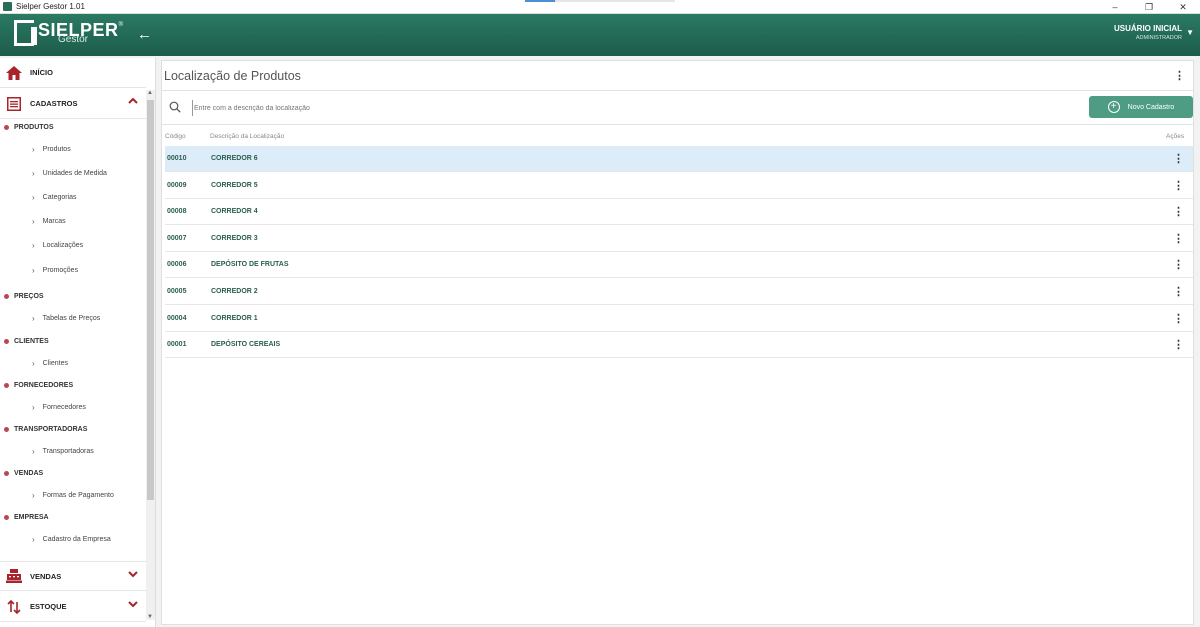 The image size is (1200, 627). I want to click on cash-register-icon, so click(14, 576).